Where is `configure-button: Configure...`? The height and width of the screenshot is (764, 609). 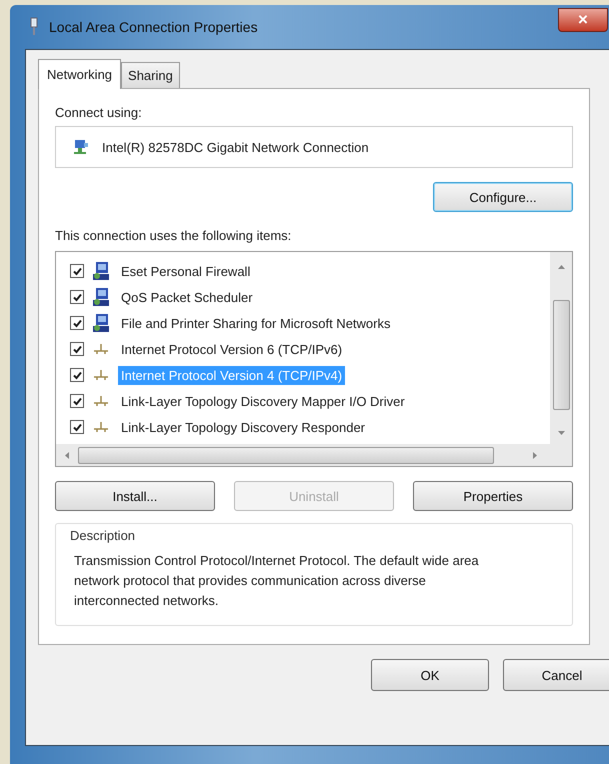
configure-button: Configure... is located at coordinates (503, 197).